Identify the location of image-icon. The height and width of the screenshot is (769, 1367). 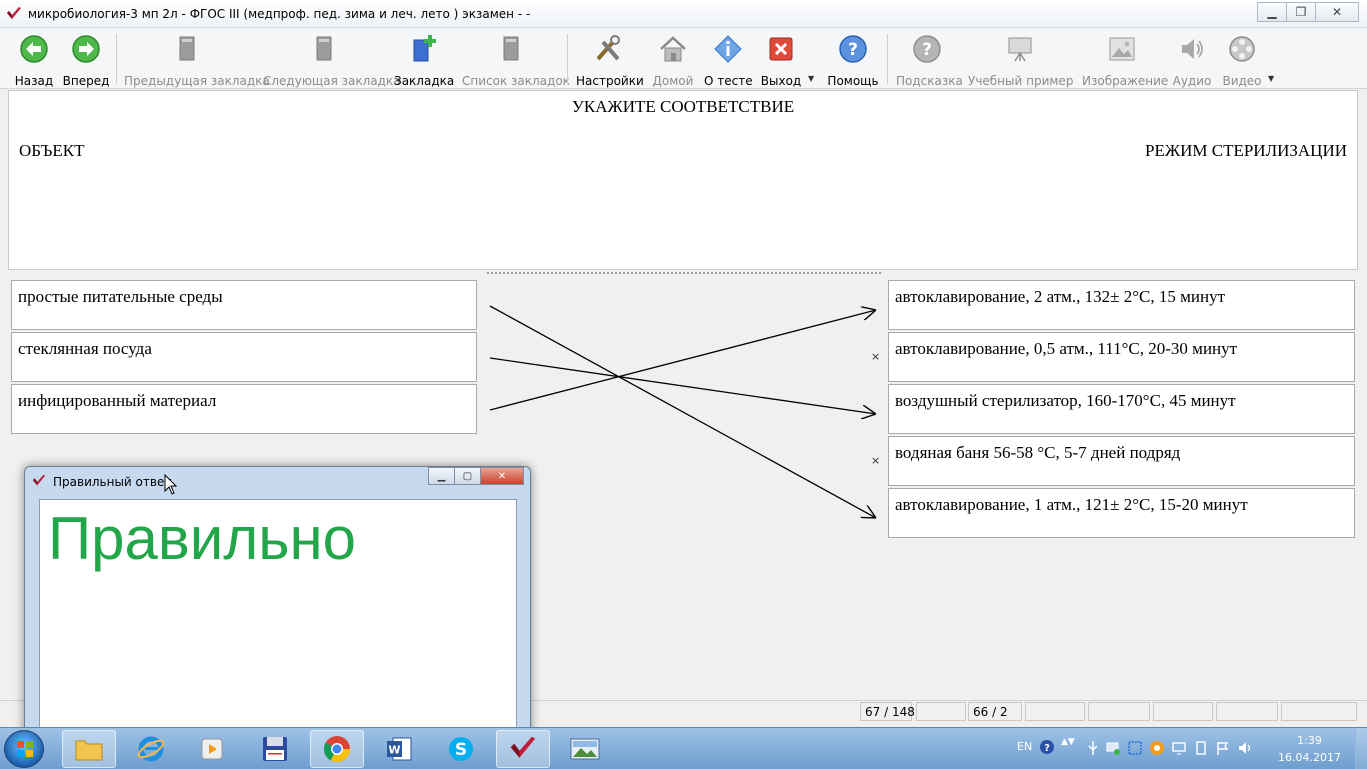
(1122, 49).